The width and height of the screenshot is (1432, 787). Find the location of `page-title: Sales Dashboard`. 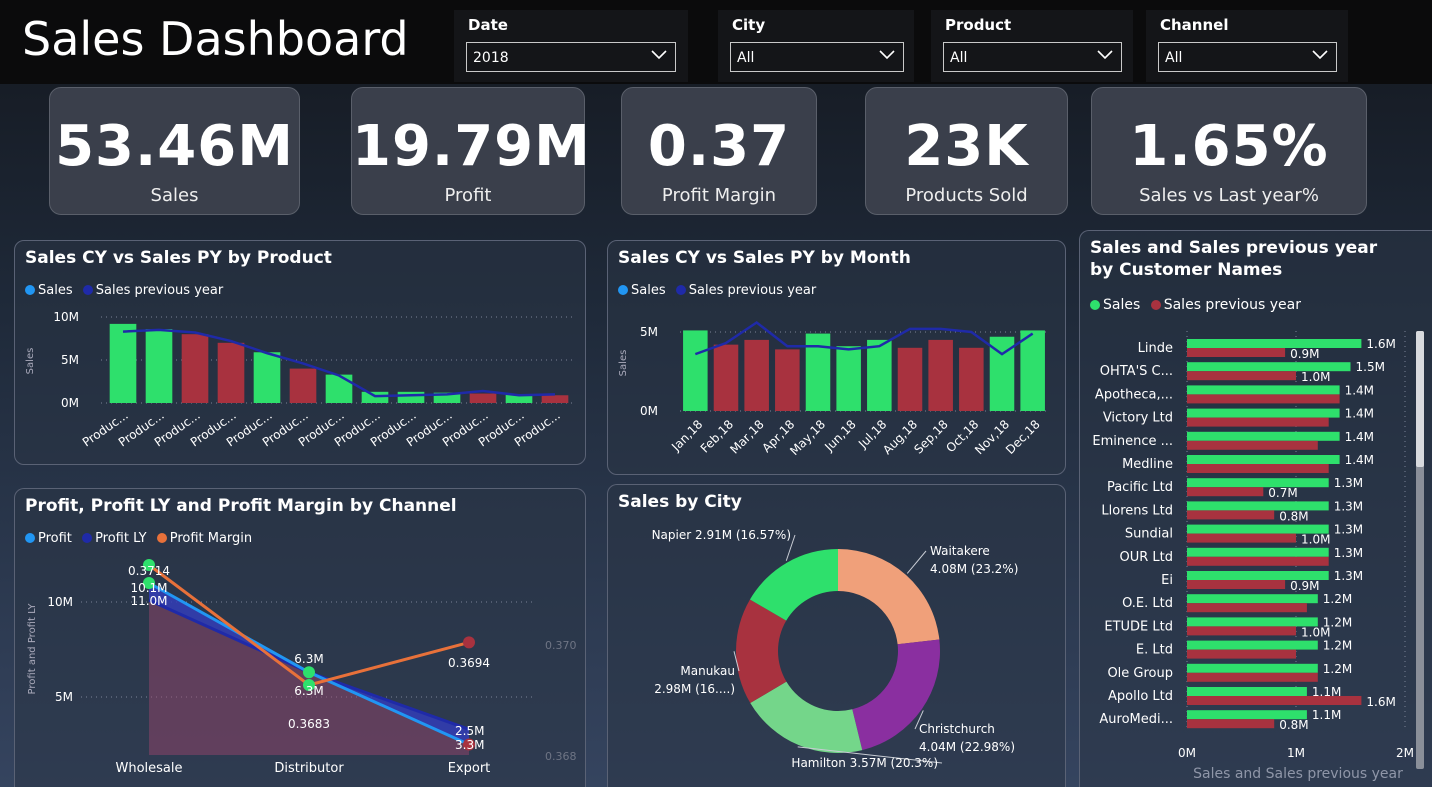

page-title: Sales Dashboard is located at coordinates (215, 39).